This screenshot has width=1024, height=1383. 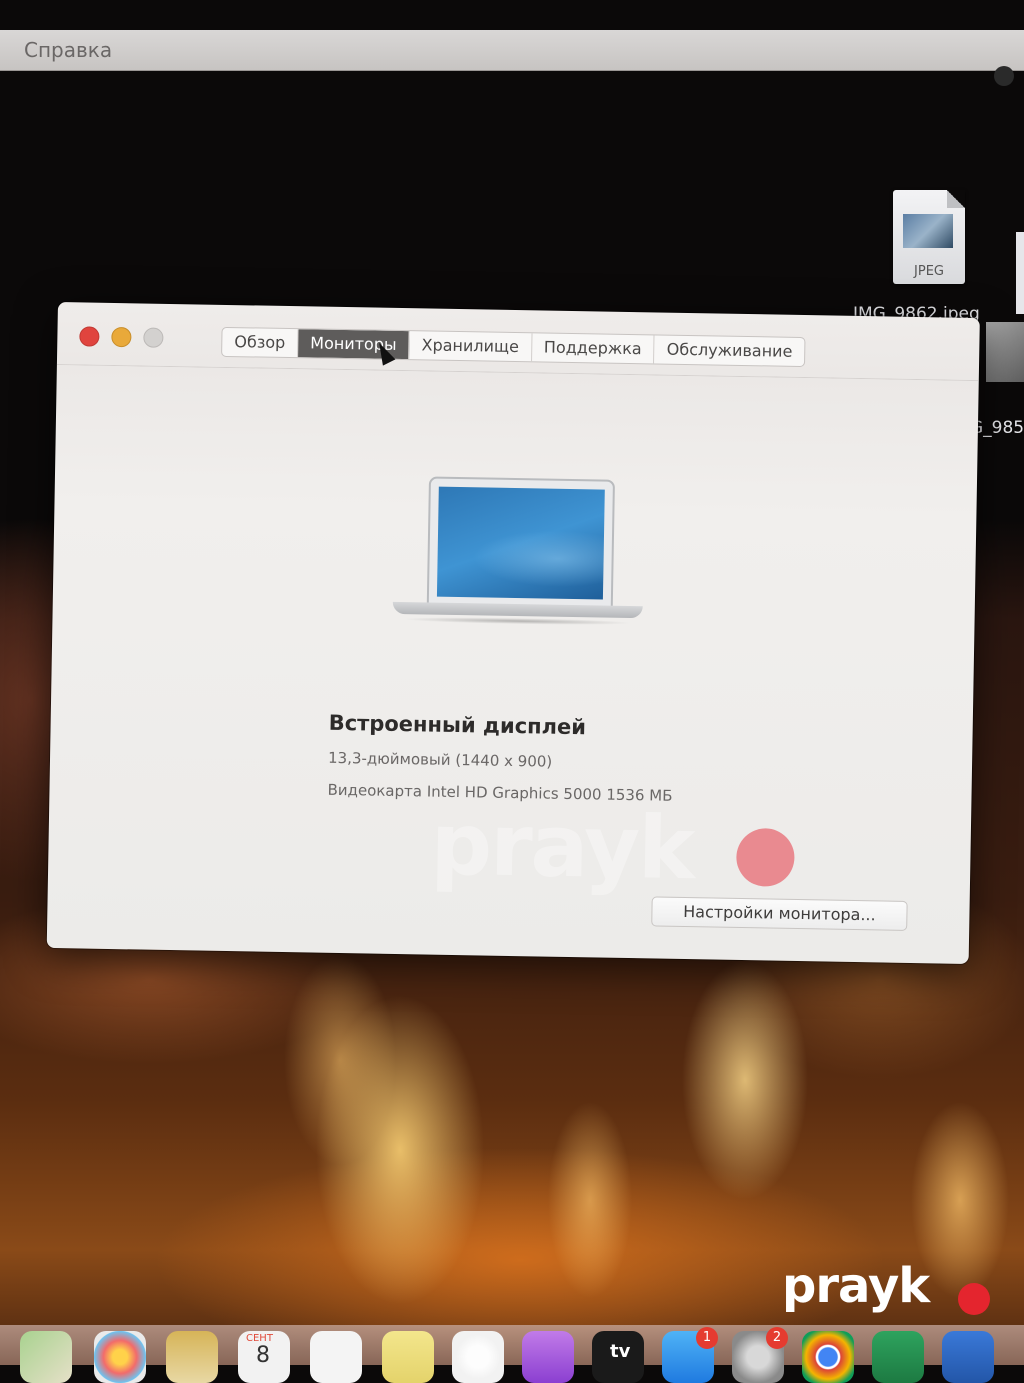 I want to click on zoom-button, so click(x=153, y=337).